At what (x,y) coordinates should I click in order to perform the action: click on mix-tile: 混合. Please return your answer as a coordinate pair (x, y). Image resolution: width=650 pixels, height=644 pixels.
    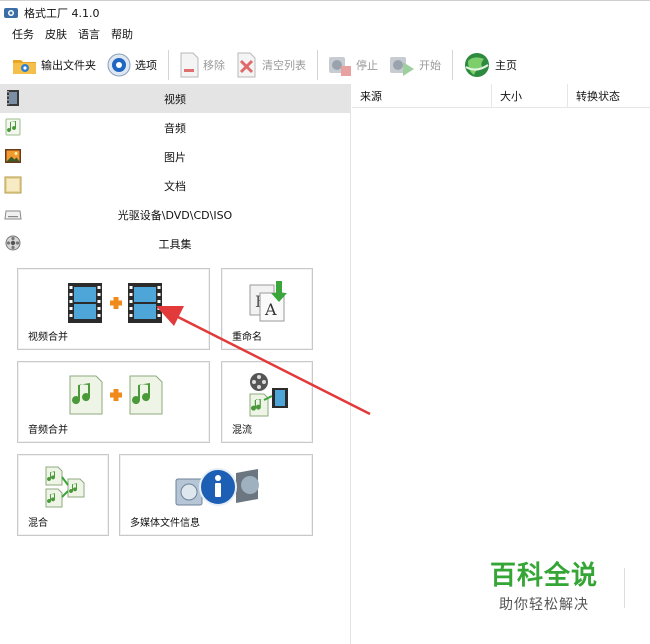
    Looking at the image, I should click on (63, 495).